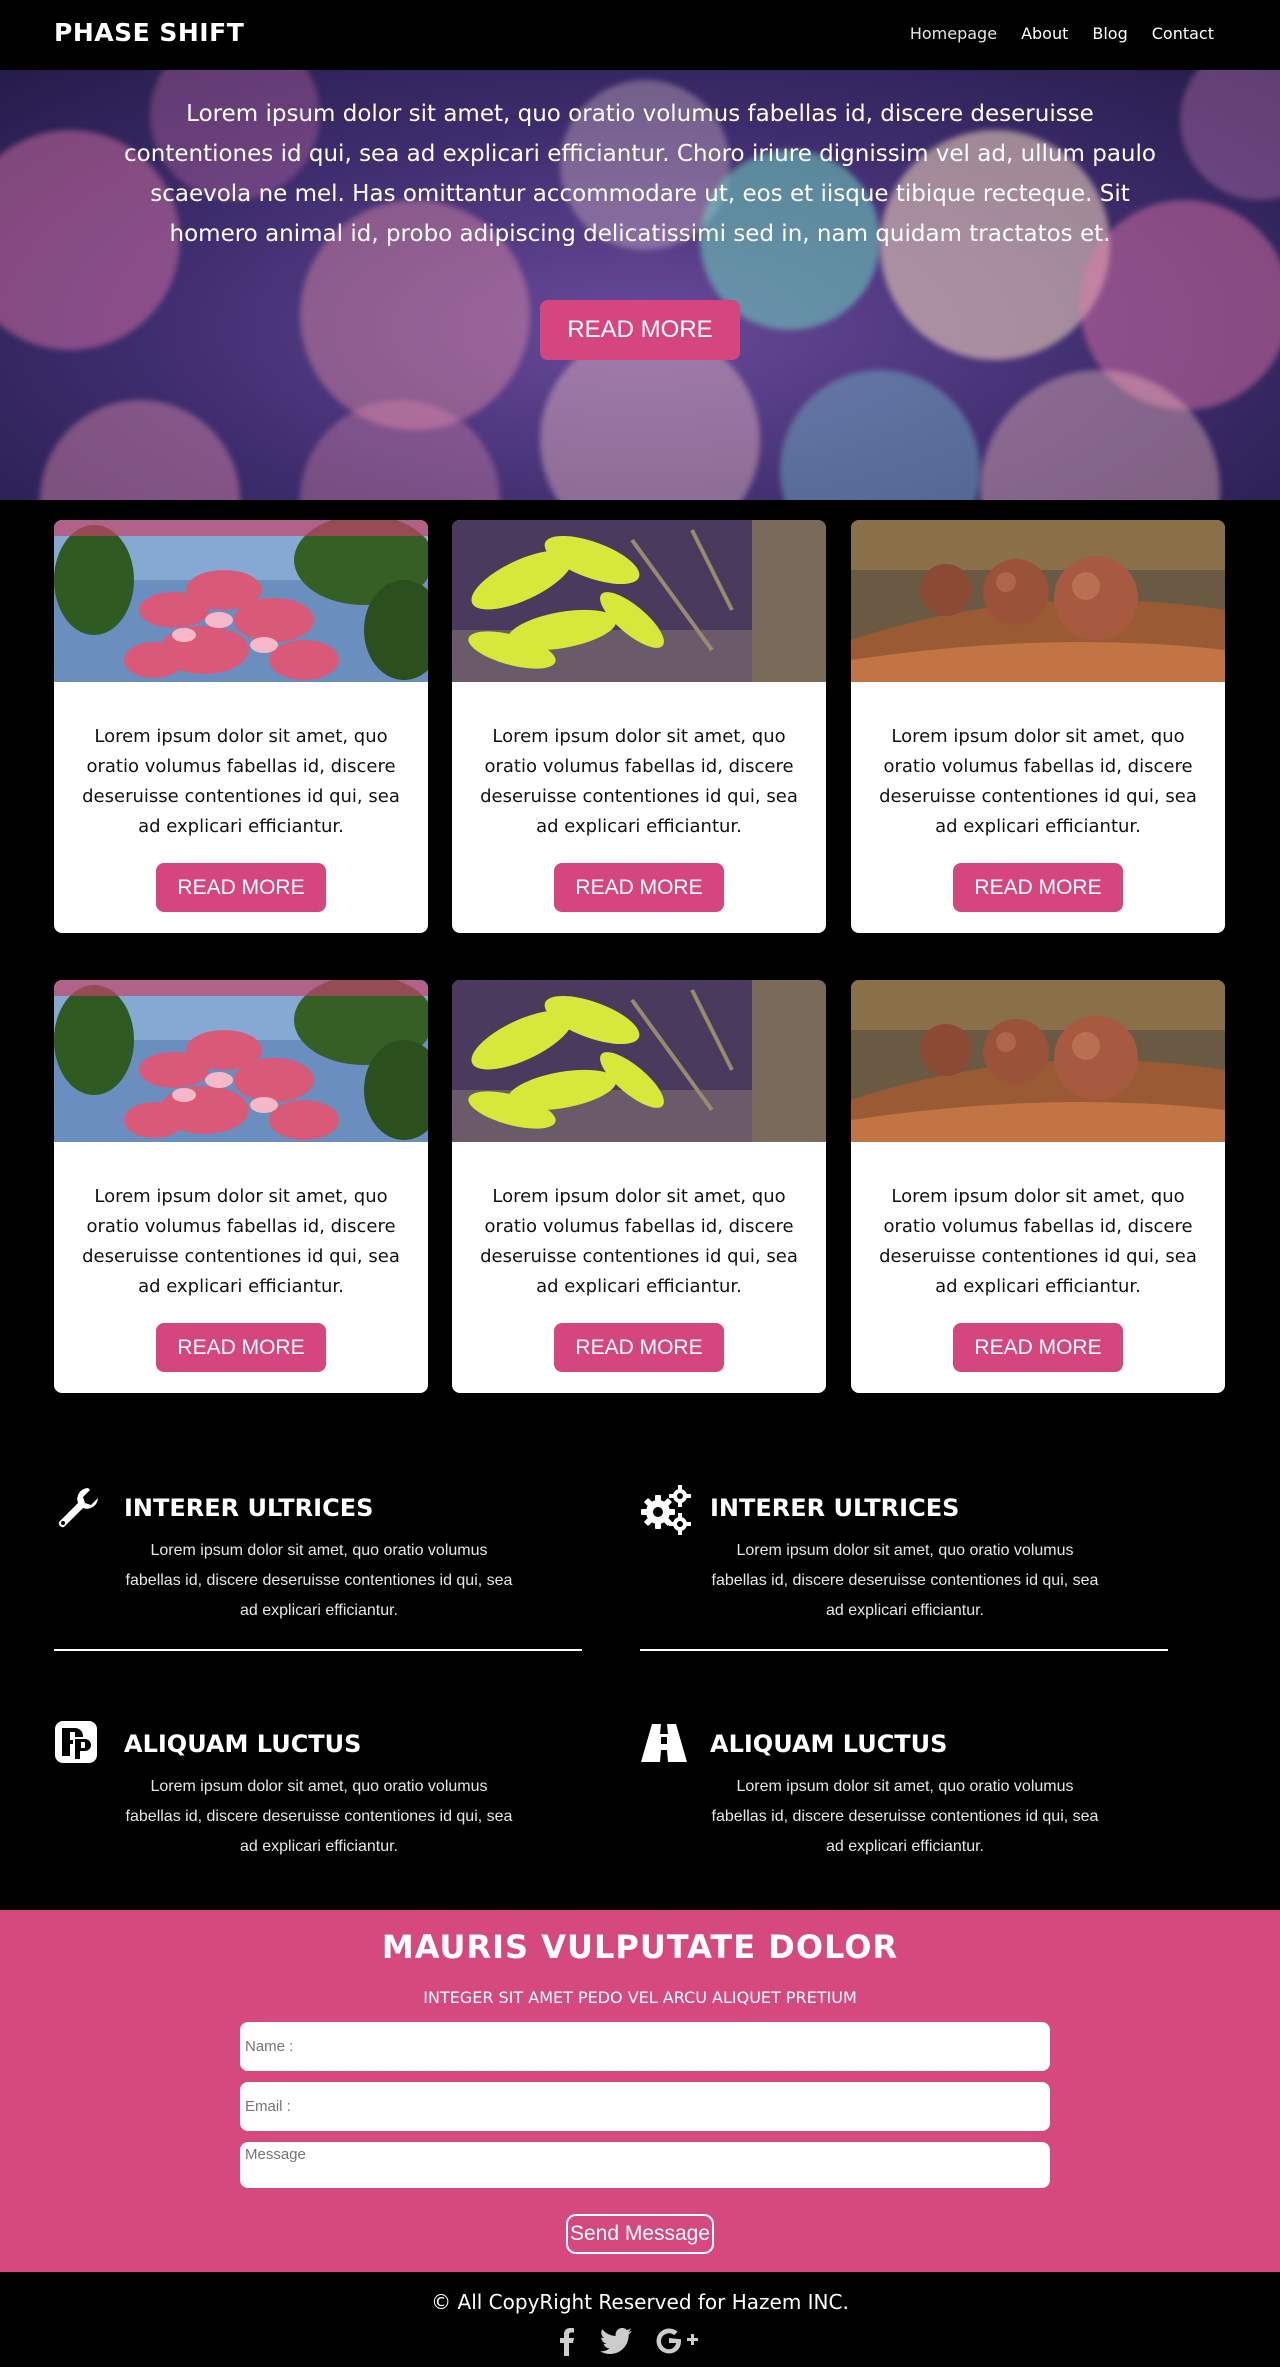  I want to click on message-field, so click(645, 2165).